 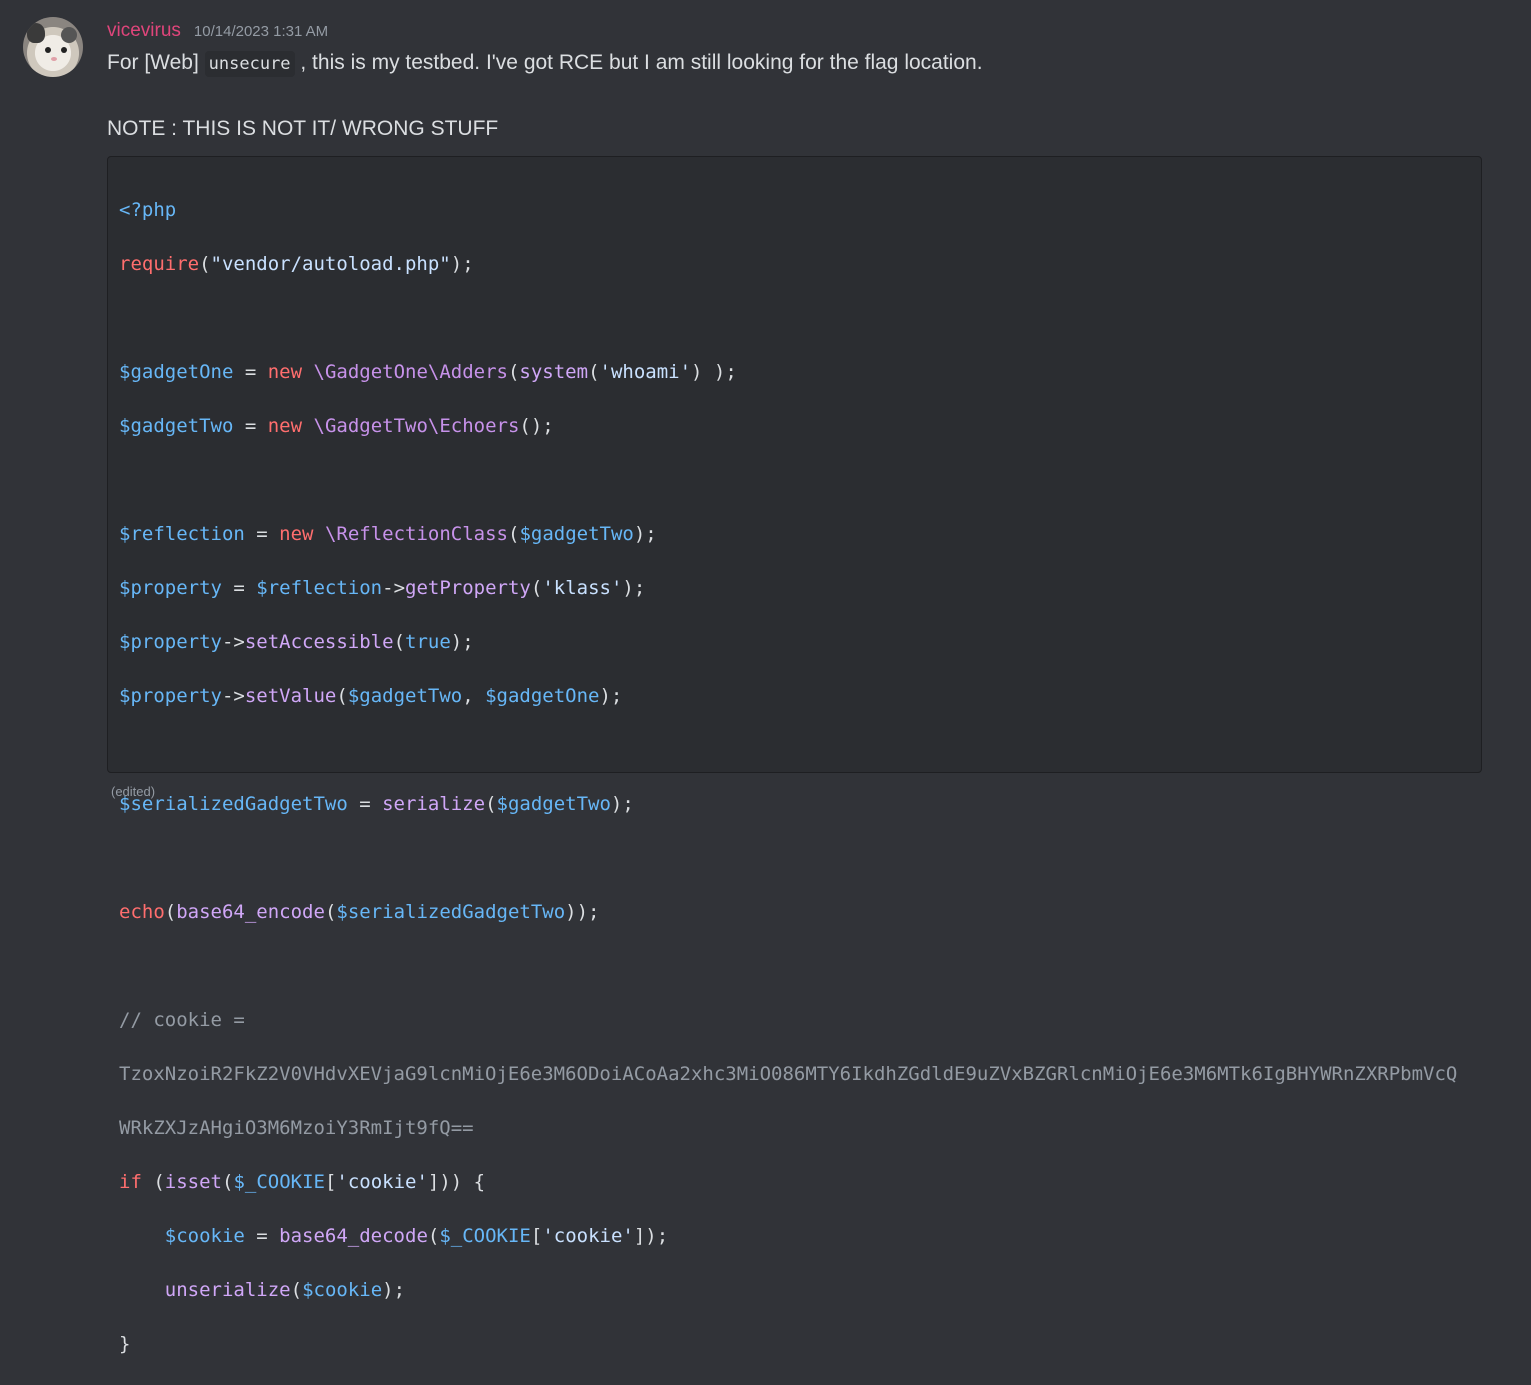 What do you see at coordinates (148, 210) in the screenshot?
I see `php-open-tag: <?php` at bounding box center [148, 210].